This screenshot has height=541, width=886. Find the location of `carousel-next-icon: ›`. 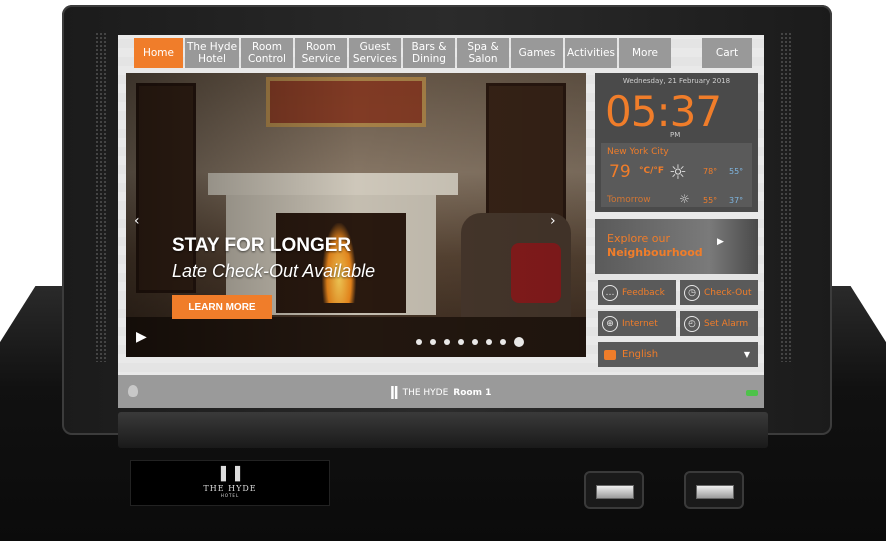

carousel-next-icon: › is located at coordinates (553, 221).